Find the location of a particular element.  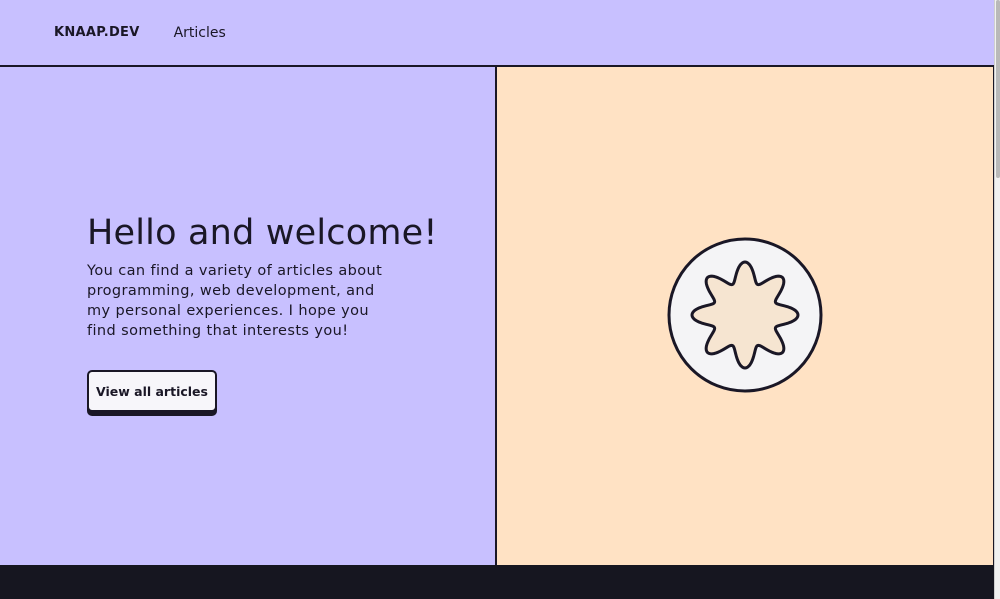

flower-badge-icon is located at coordinates (745, 315).